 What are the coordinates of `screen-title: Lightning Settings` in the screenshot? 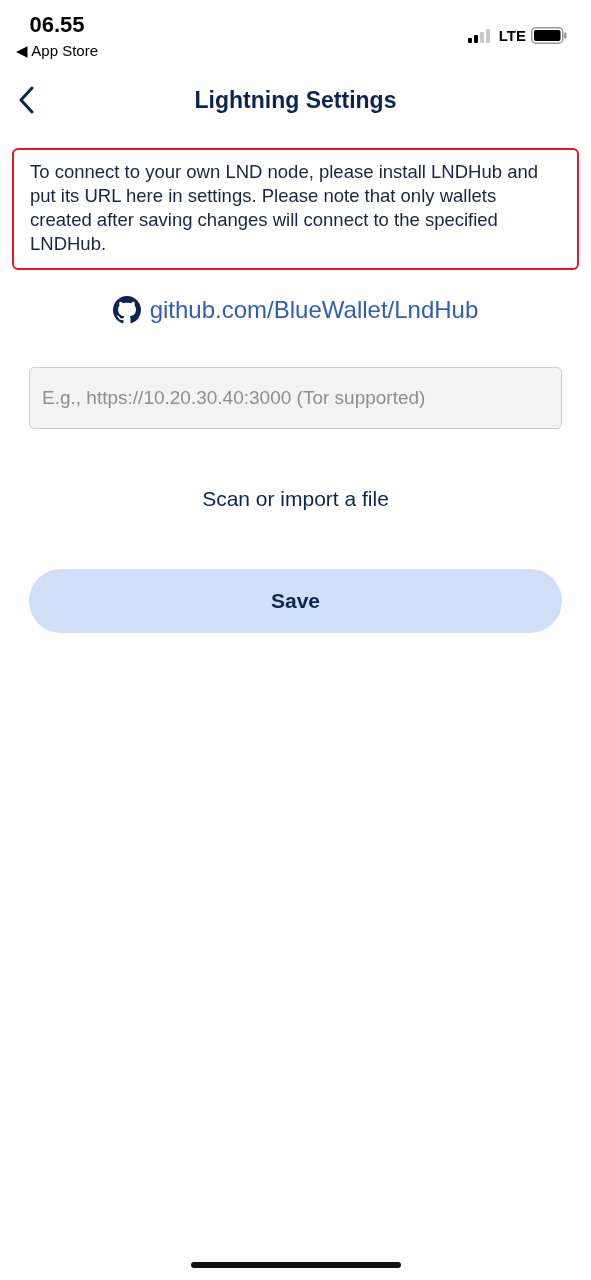 It's located at (295, 100).